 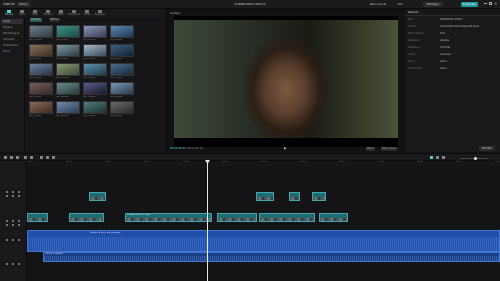 I want to click on tab-6: Filtres, so click(x=87, y=13).